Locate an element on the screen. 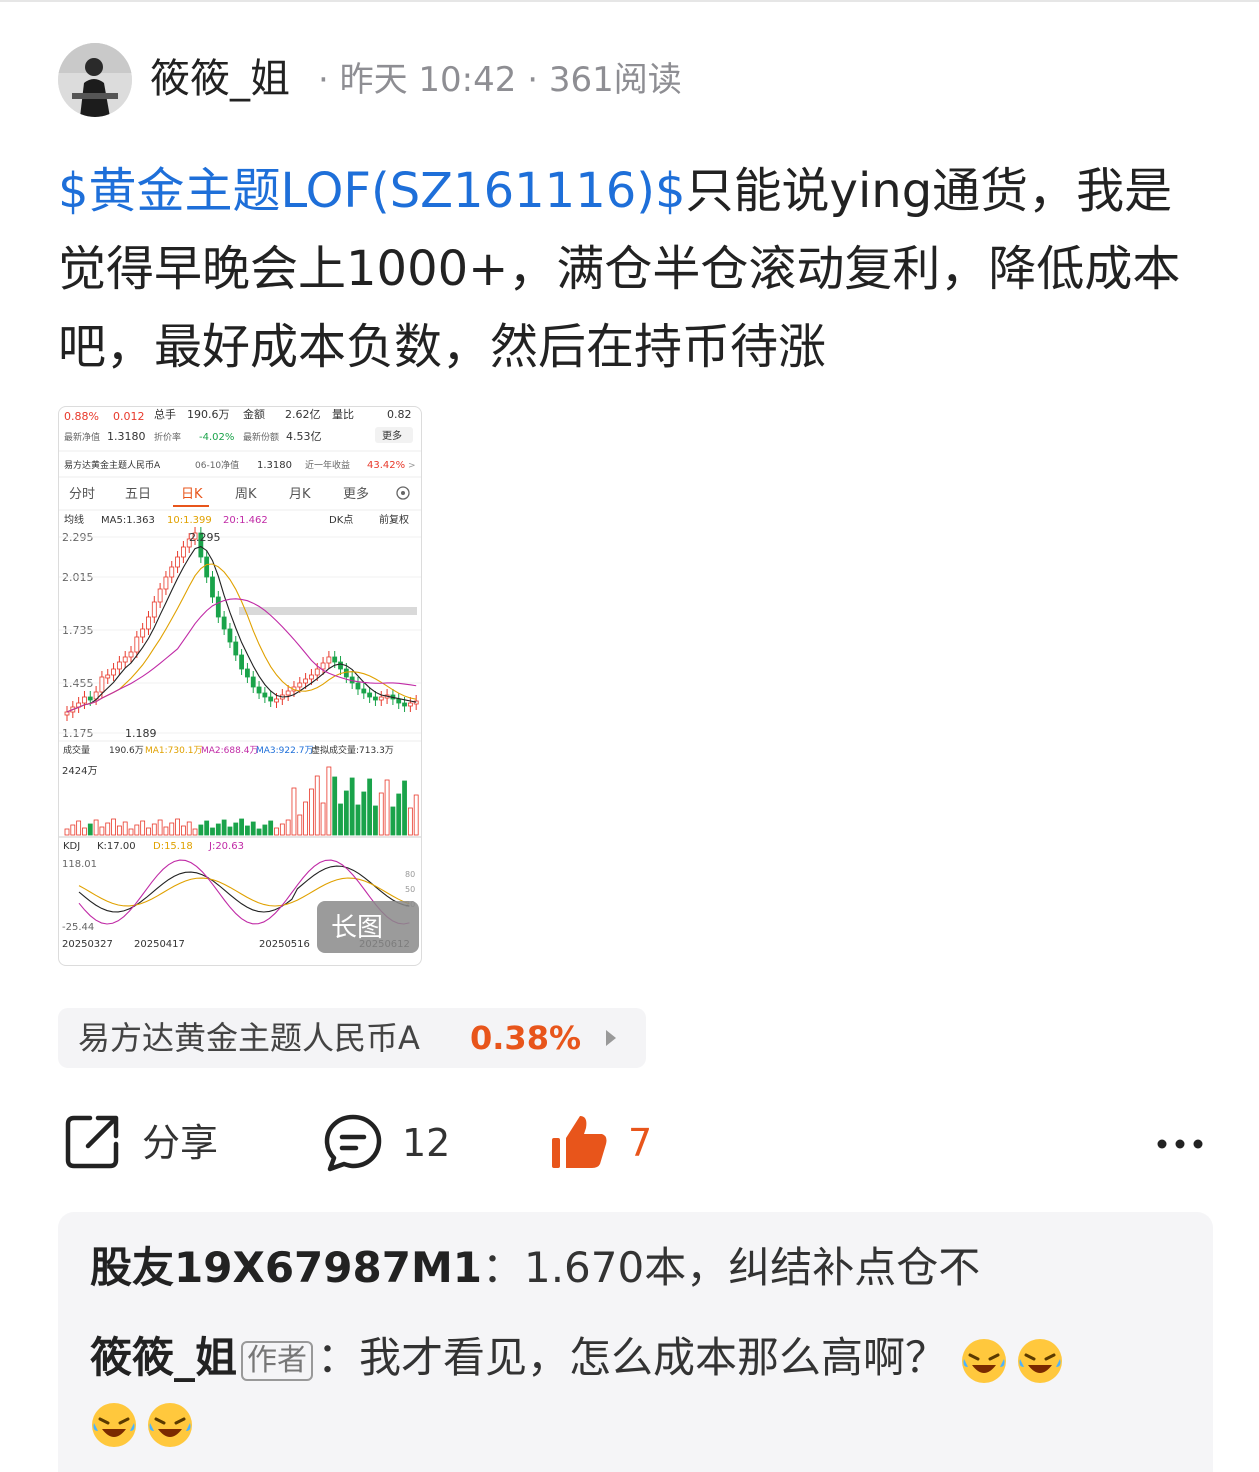 The height and width of the screenshot is (1472, 1259). fund-chip: 易方达黄金主题人民币A 0.38% is located at coordinates (352, 1038).